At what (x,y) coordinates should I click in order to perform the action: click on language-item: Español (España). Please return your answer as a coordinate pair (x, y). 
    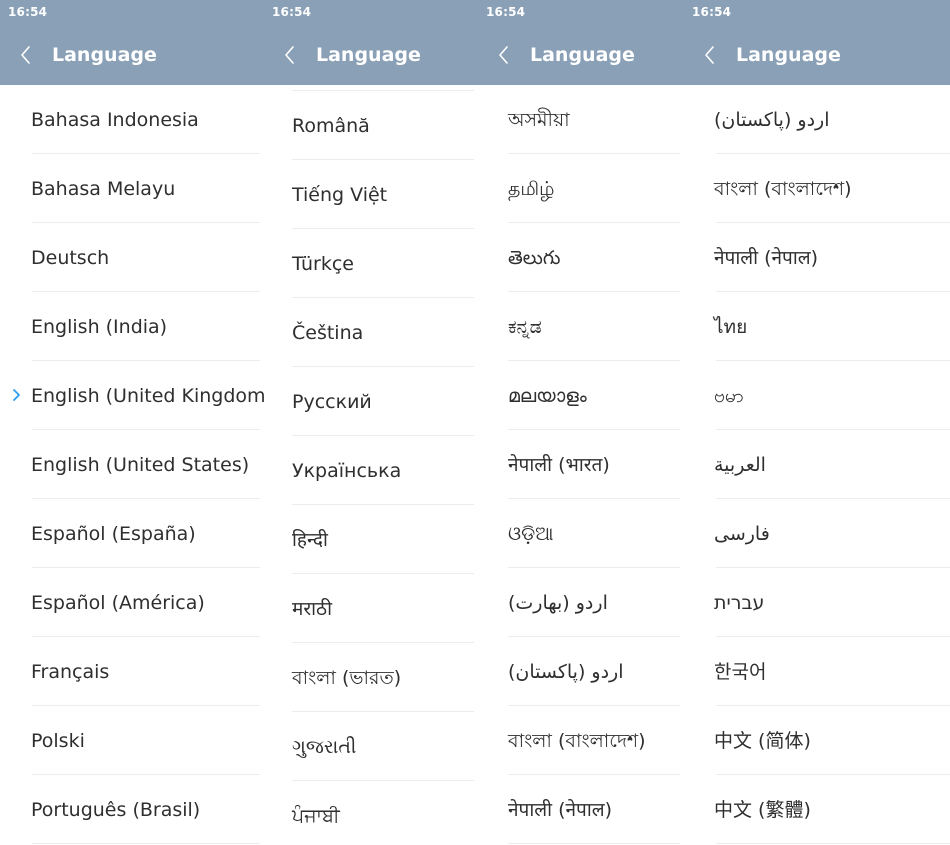
    Looking at the image, I should click on (132, 533).